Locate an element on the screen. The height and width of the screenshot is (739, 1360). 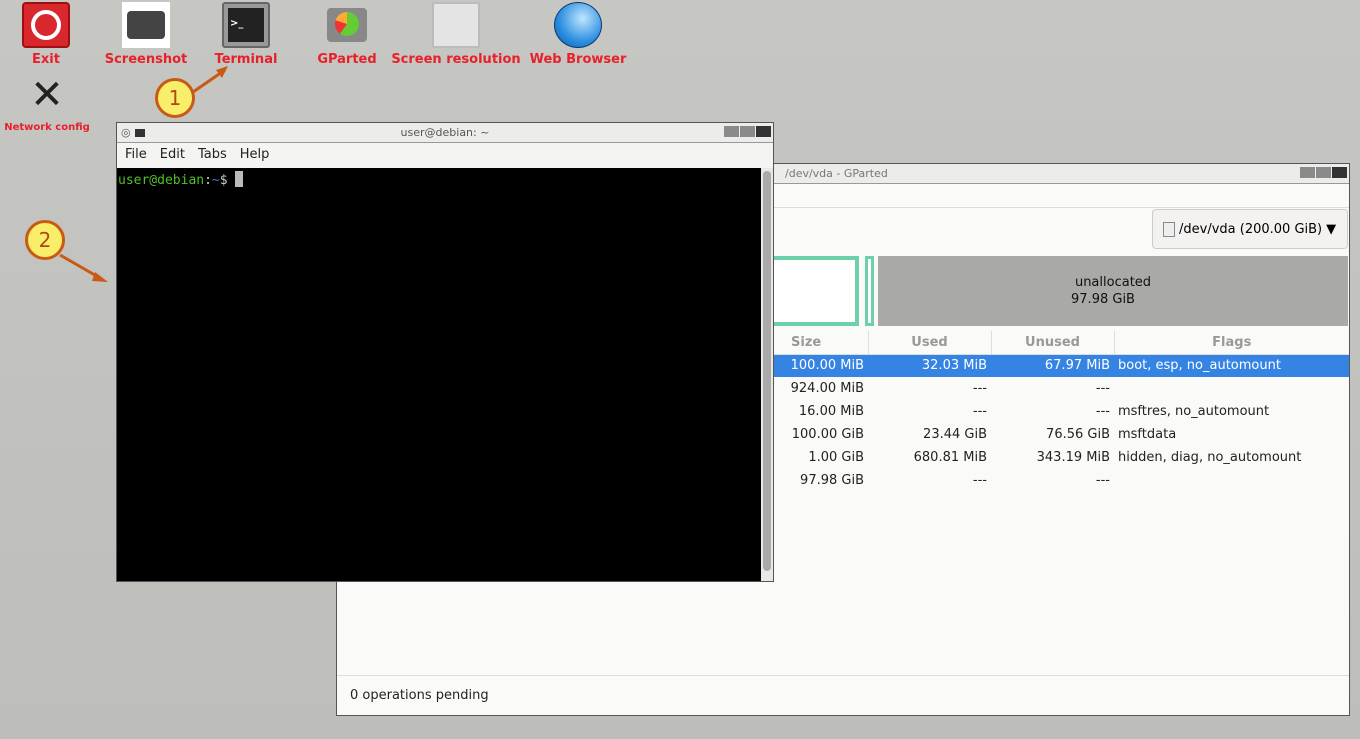
scrollbar is located at coordinates (767, 374).